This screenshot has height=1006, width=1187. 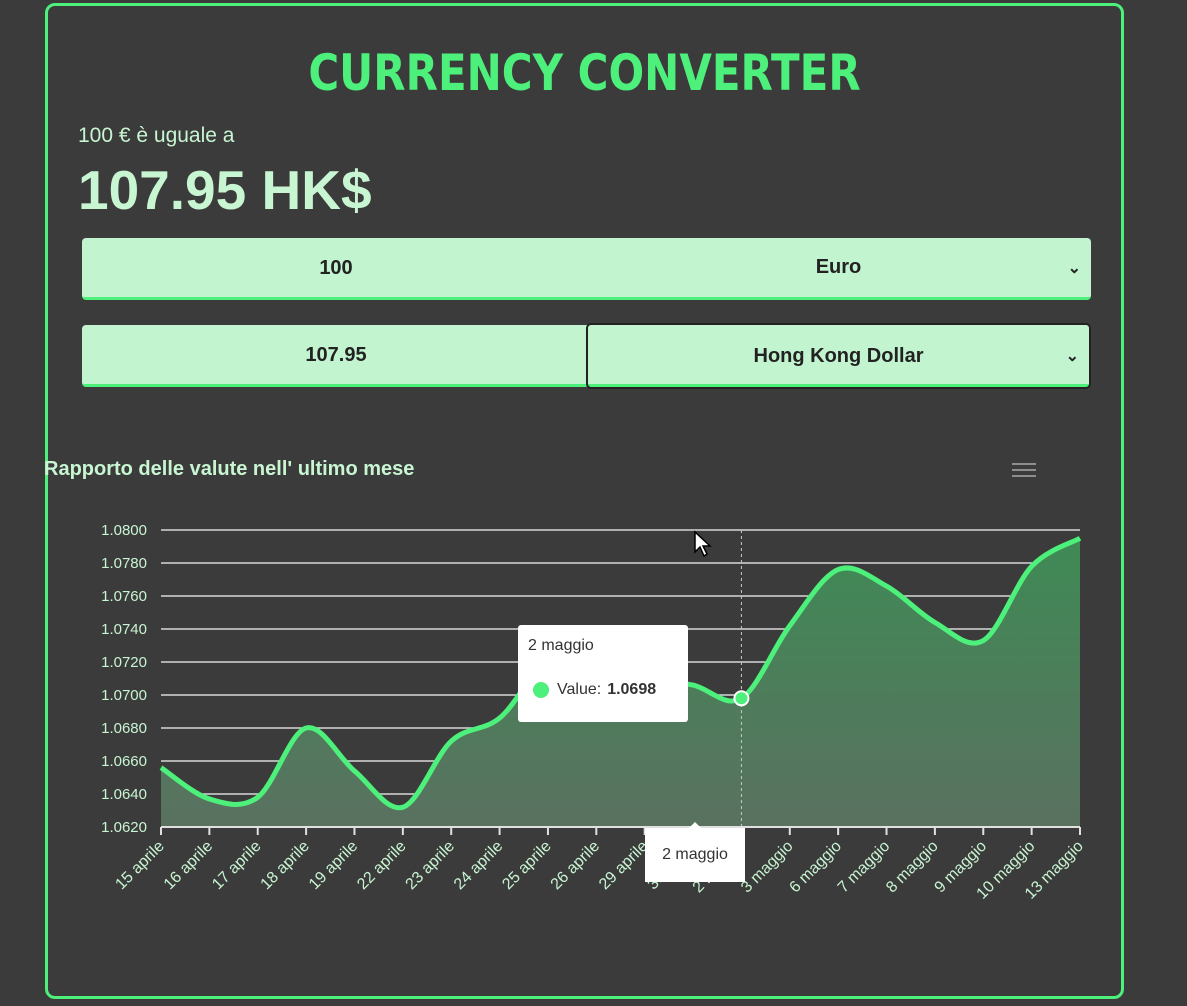 I want to click on x-tick-label: 19 aprile, so click(x=333, y=865).